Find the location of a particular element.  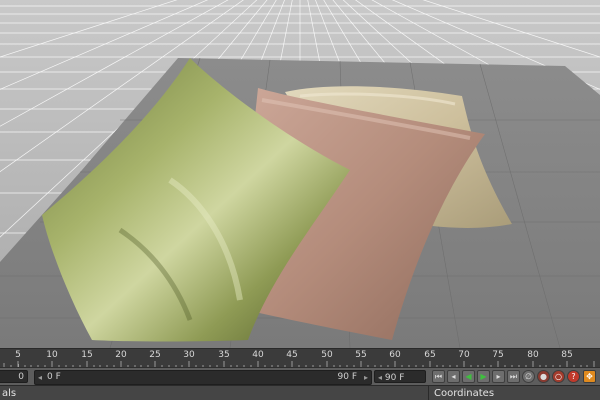

slider-right-arrow-icon: ▸ is located at coordinates (366, 377).